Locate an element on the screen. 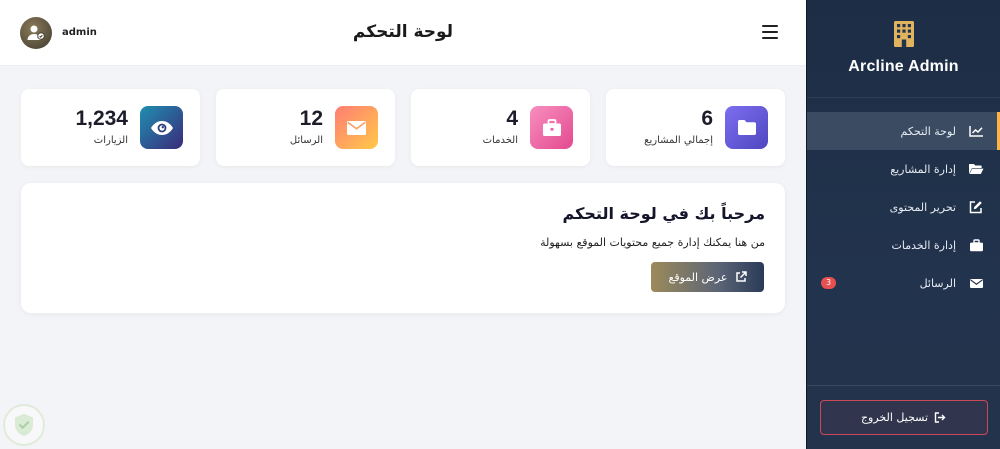 The image size is (1000, 449). page-title: لوحة التحكم is located at coordinates (403, 32).